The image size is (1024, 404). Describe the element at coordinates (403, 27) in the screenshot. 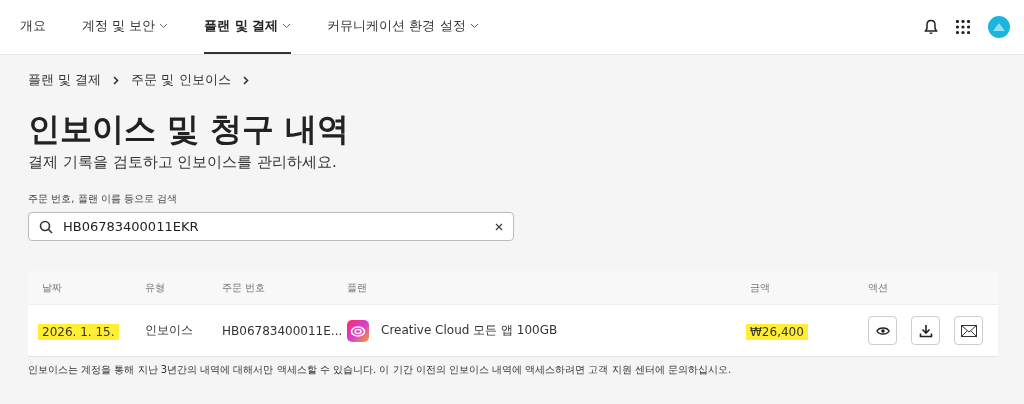

I see `nav-tab: 커뮤니케이션 환경 설정` at that location.